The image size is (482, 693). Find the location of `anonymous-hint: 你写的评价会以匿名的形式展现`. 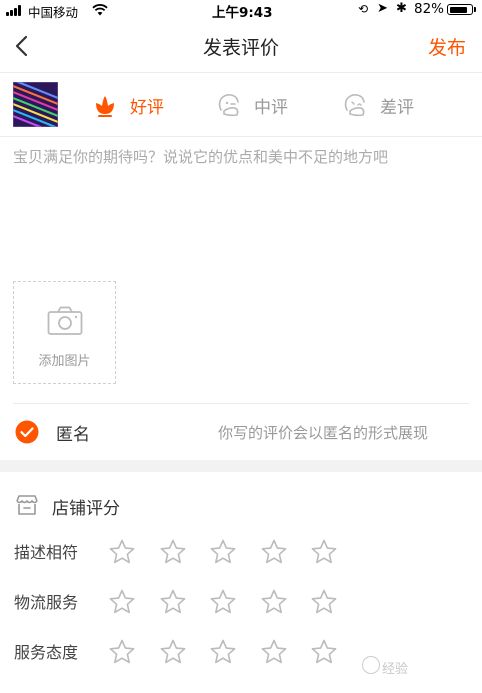

anonymous-hint: 你写的评价会以匿名的形式展现 is located at coordinates (323, 433).